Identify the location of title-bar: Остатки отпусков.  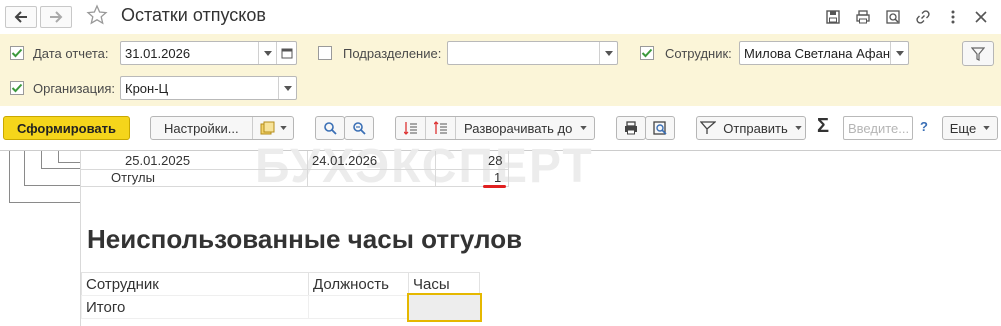
(500, 17).